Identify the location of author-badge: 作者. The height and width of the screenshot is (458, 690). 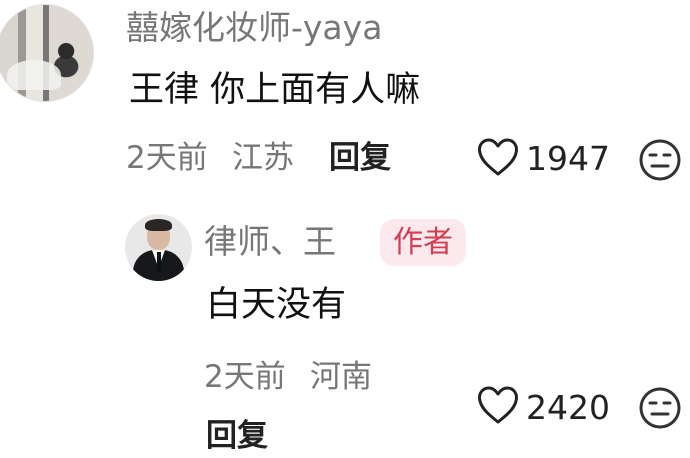
(423, 242).